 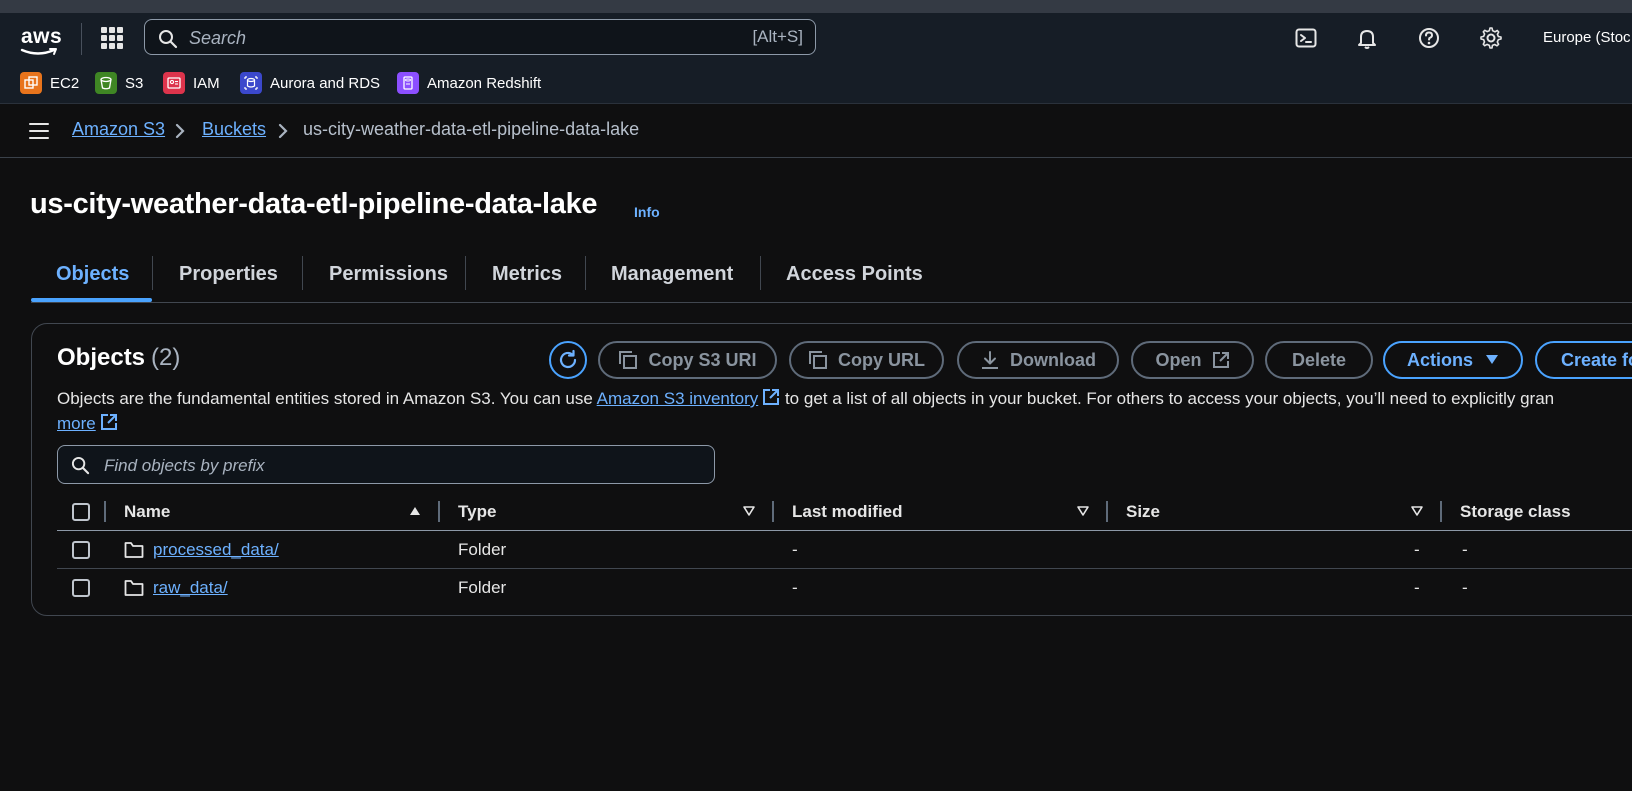 I want to click on favorite-aurora-rds: Aurora and RDS, so click(x=310, y=83).